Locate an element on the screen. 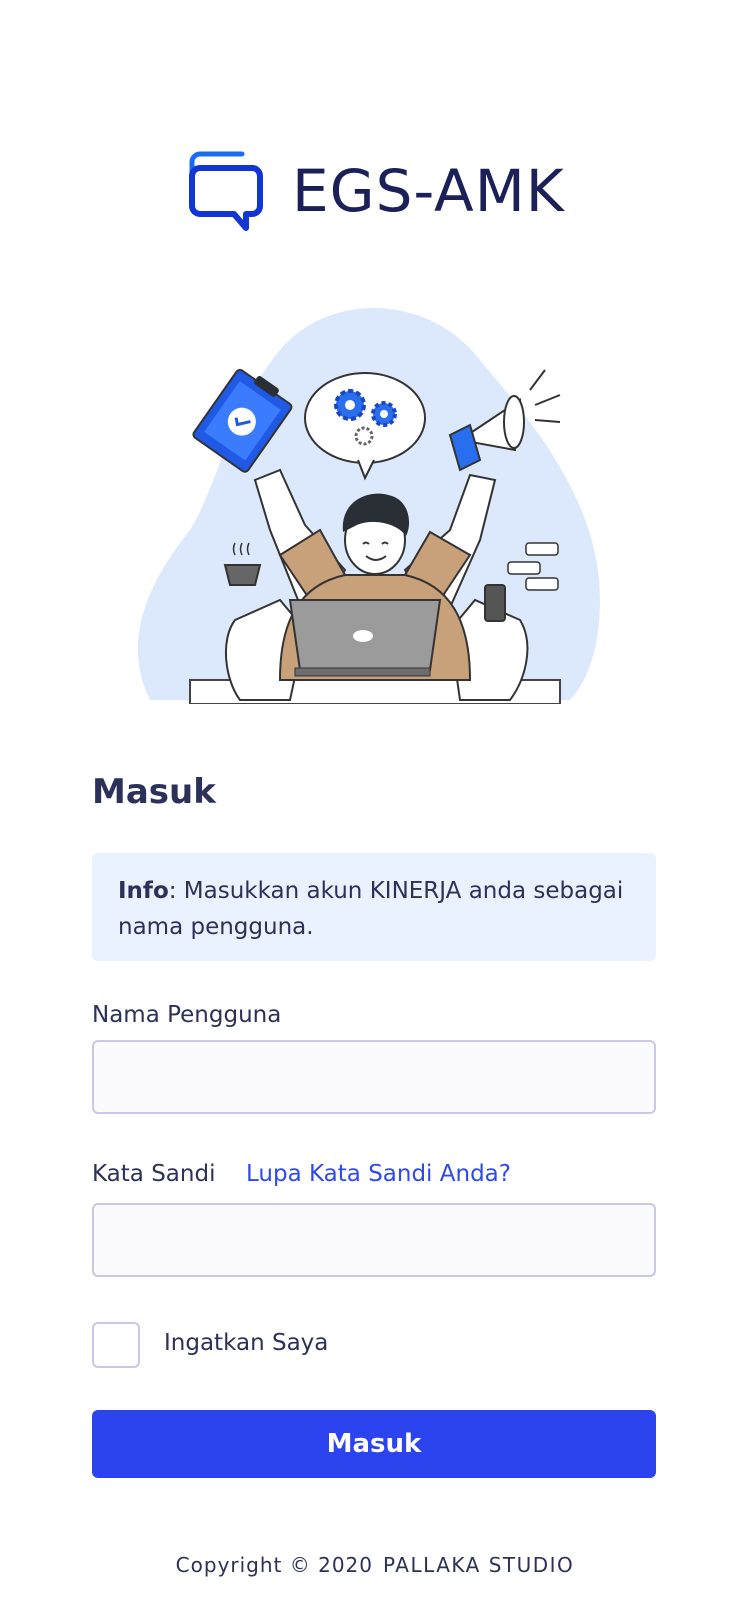  remember-me-label: Ingatkan Saya is located at coordinates (246, 1343).